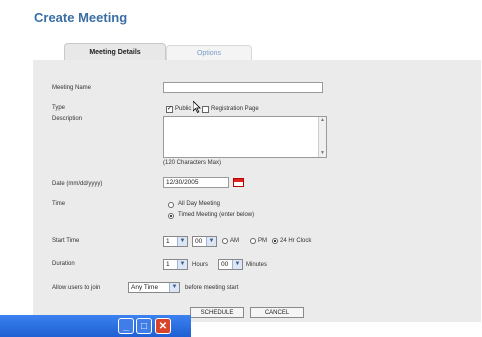 The image size is (482, 337). Describe the element at coordinates (144, 326) in the screenshot. I see `maximize-icon: □` at that location.